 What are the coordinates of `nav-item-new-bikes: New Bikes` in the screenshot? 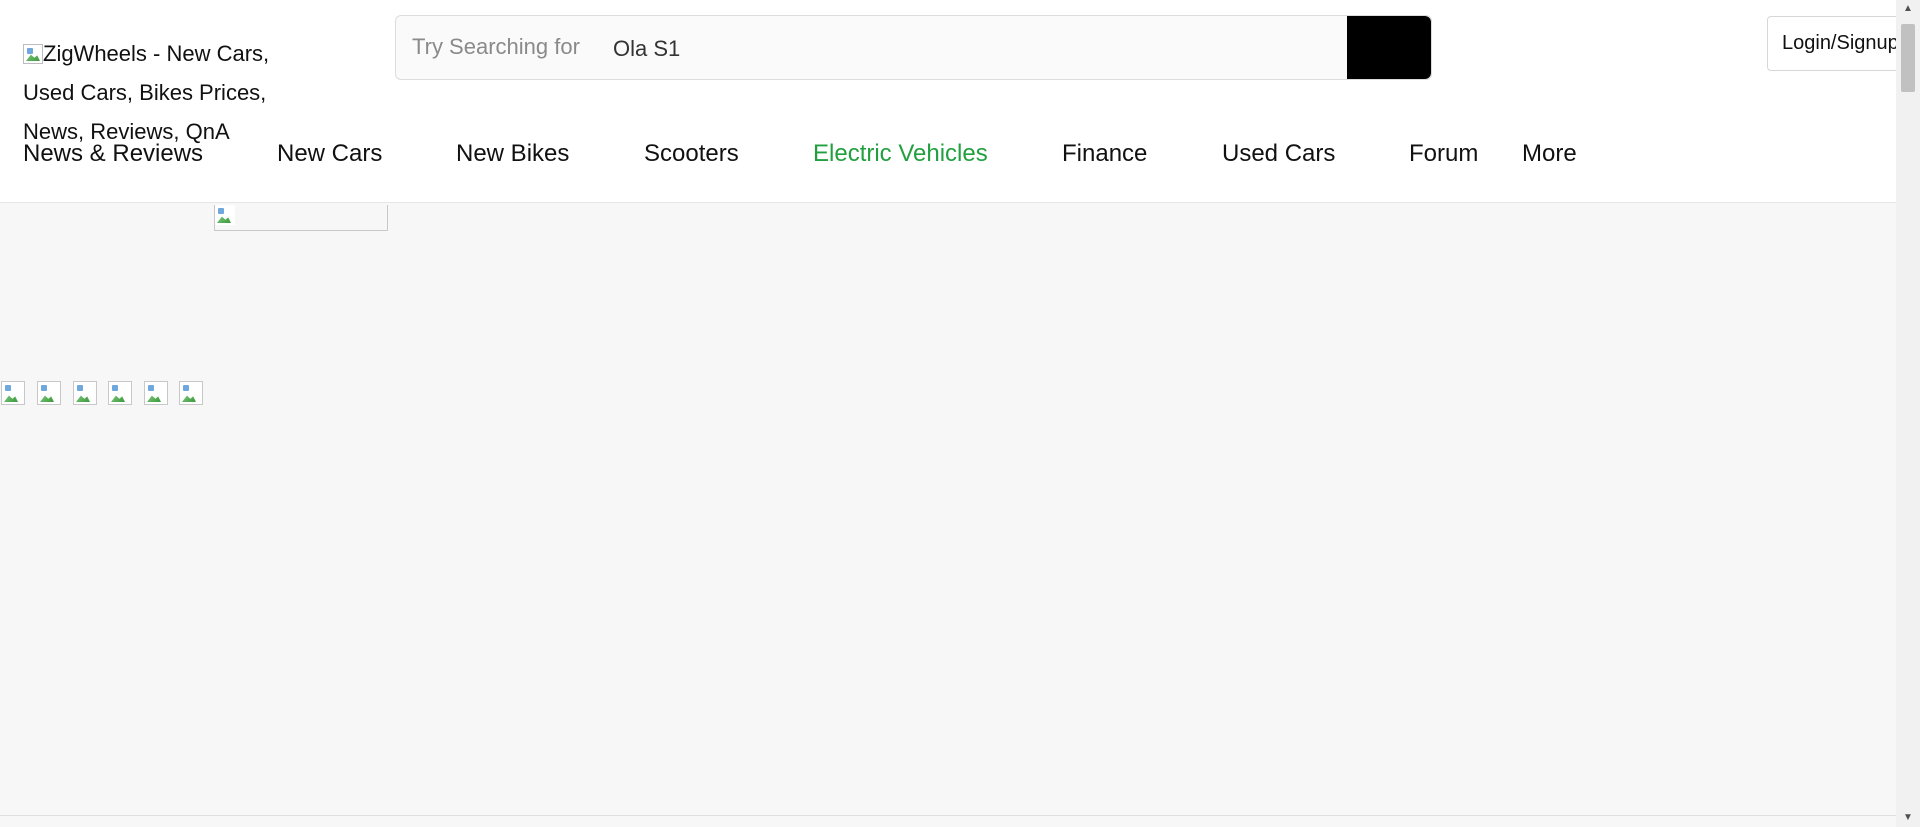 It's located at (512, 154).